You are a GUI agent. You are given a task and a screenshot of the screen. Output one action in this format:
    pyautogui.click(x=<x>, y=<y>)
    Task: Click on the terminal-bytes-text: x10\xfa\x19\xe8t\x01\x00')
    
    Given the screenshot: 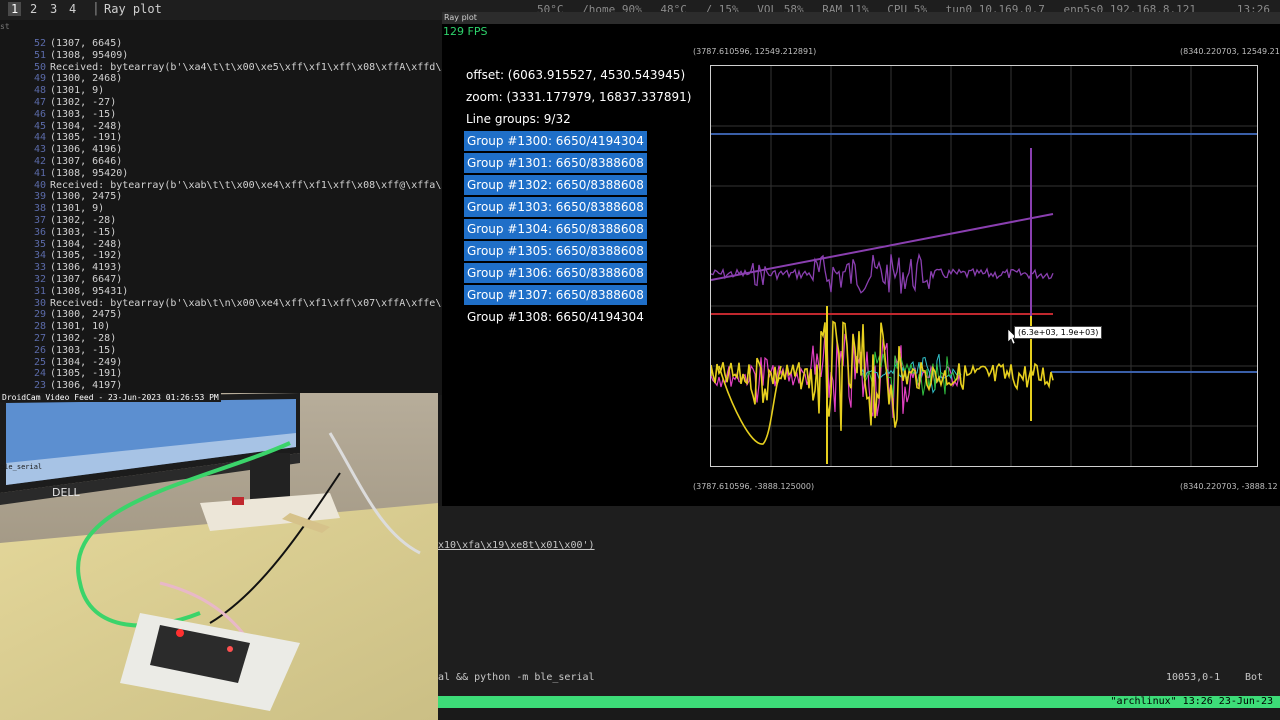 What is the action you would take?
    pyautogui.click(x=516, y=545)
    